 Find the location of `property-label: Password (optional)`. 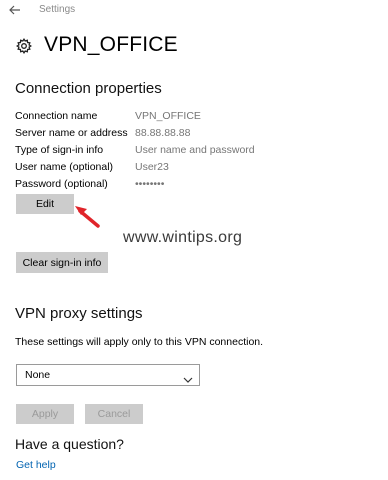

property-label: Password (optional) is located at coordinates (61, 184).